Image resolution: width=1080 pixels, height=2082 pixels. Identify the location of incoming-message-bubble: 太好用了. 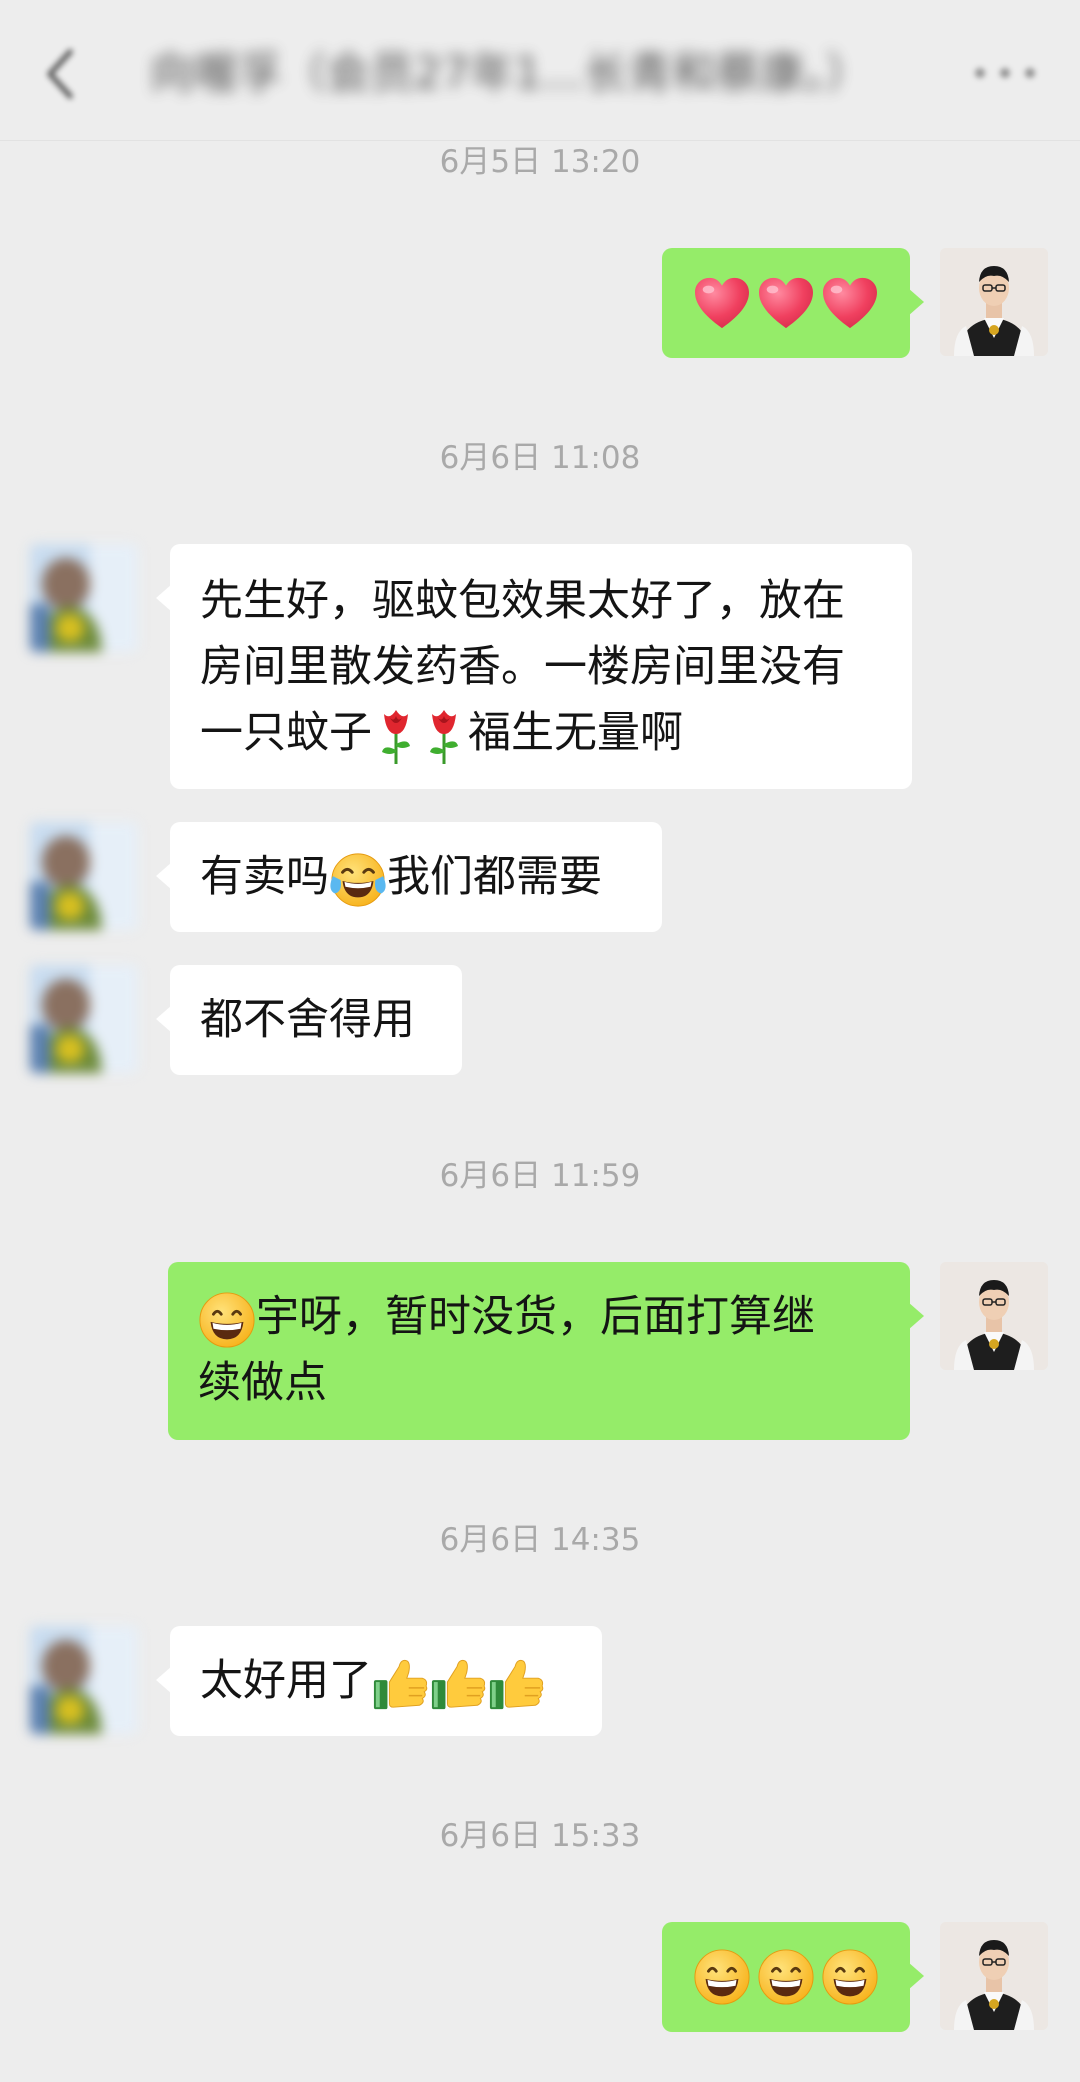
(379, 1681).